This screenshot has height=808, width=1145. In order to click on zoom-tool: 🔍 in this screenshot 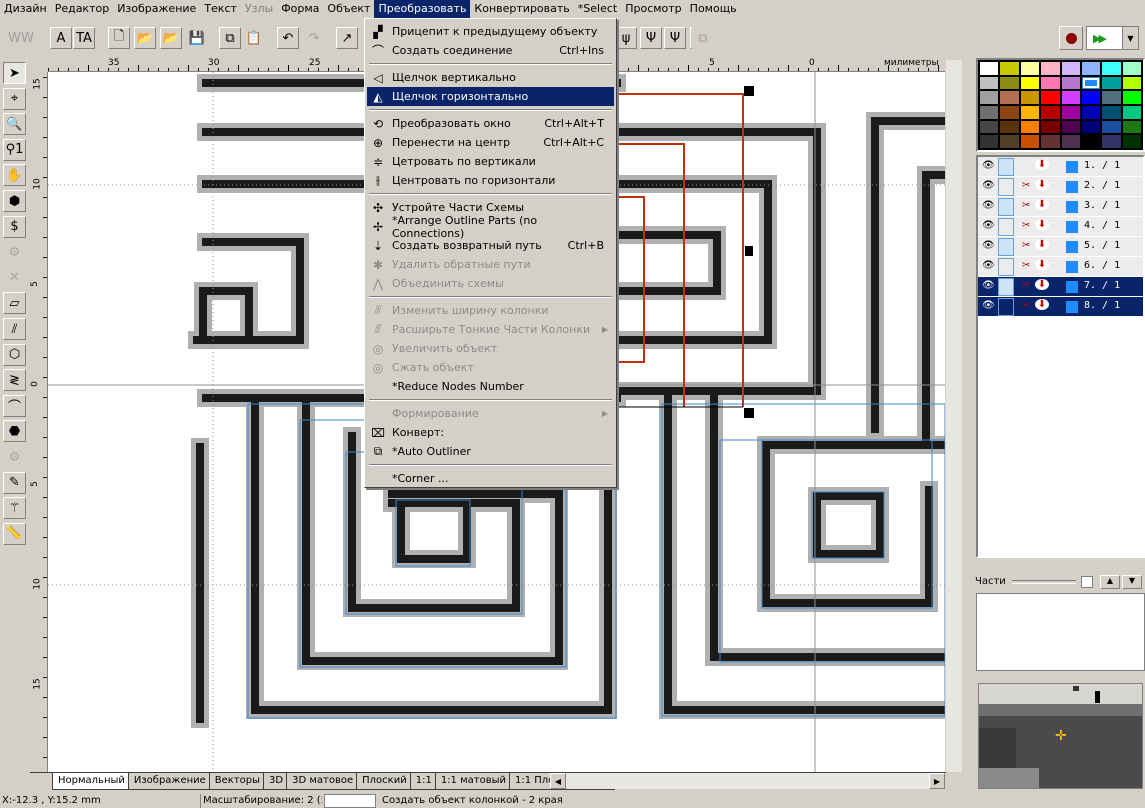, I will do `click(14, 124)`.